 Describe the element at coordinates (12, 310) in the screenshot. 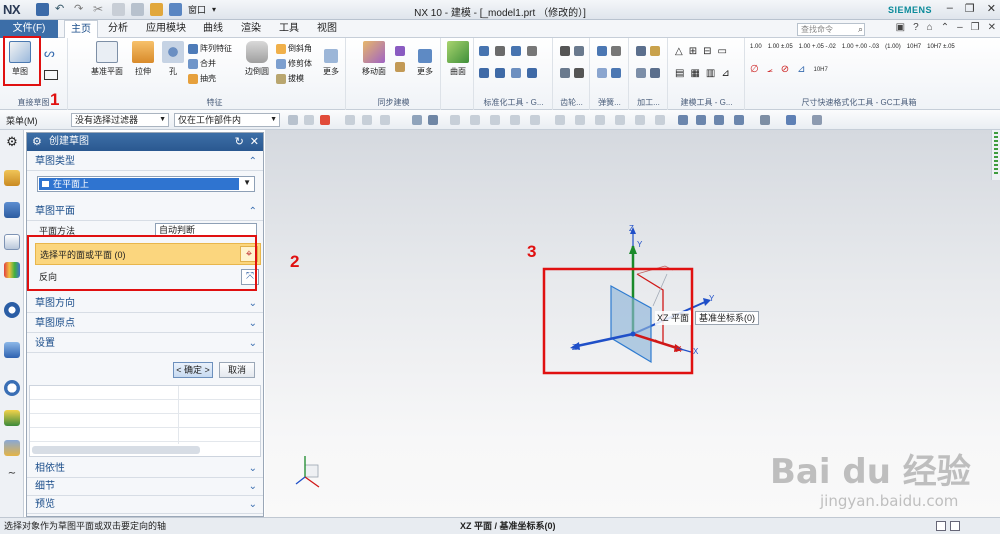

I see `web-browser-icon` at that location.